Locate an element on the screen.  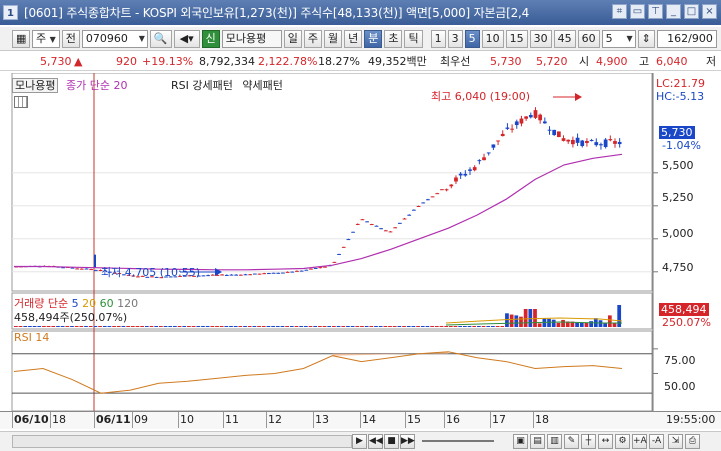
tab-day: 일 is located at coordinates (292, 38).